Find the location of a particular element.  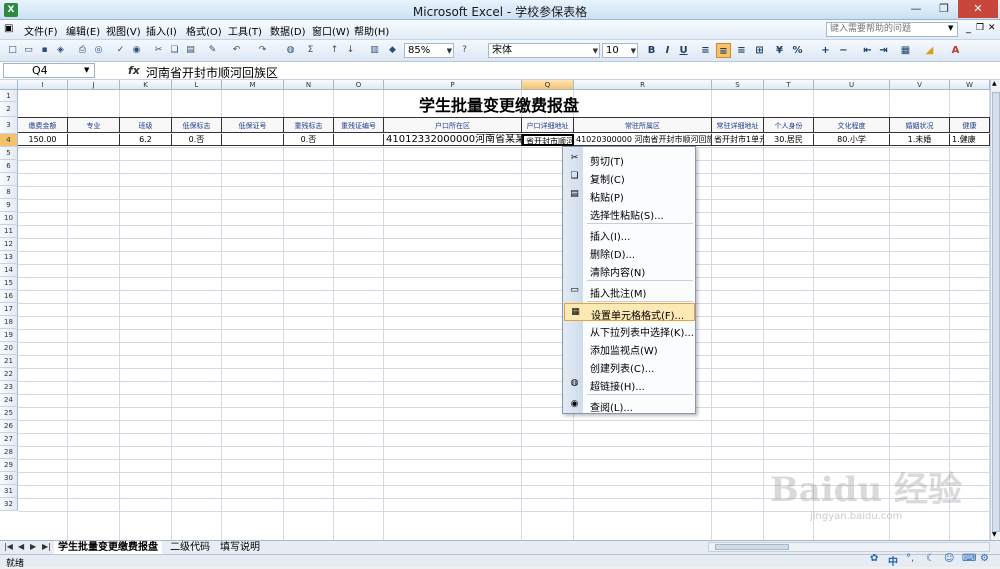

ime-emoji-icon: ☺ is located at coordinates (949, 558).